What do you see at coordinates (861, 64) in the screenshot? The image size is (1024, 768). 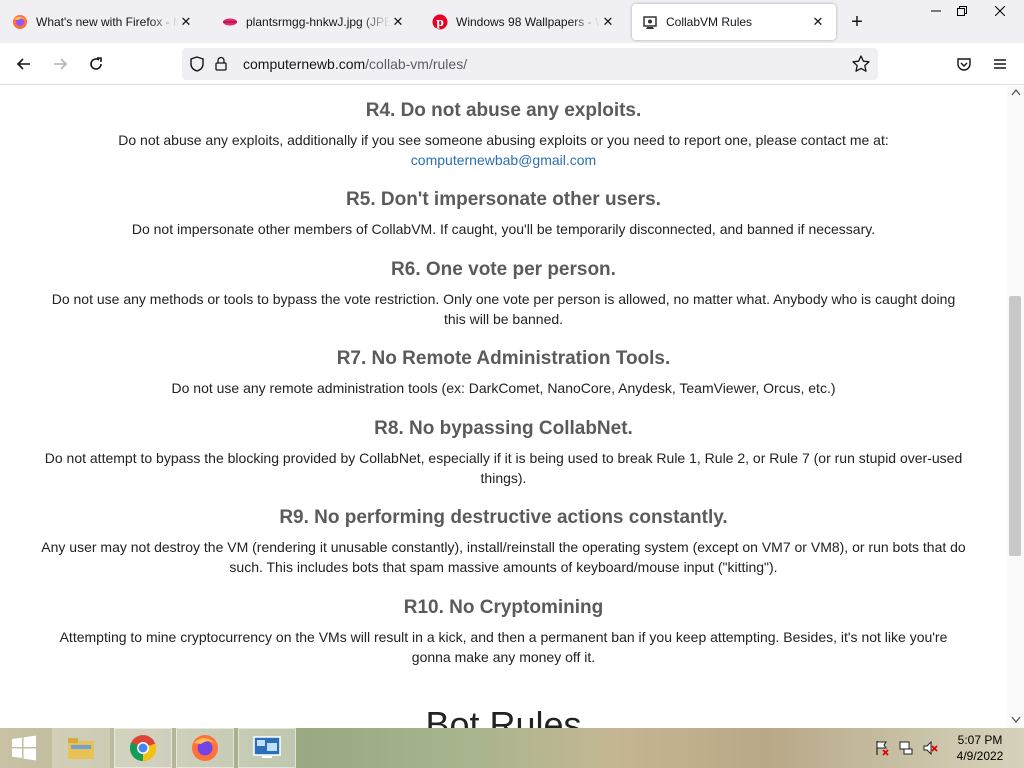 I see `bookmark-star-icon` at bounding box center [861, 64].